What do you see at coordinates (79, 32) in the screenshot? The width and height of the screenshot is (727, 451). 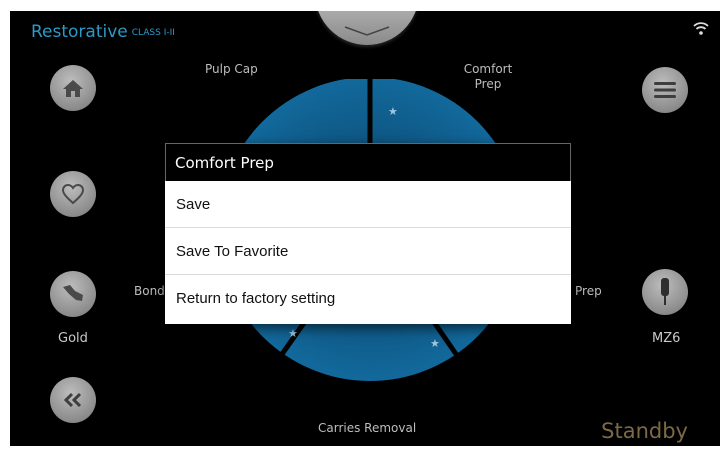 I see `procedure-title: Restorative` at bounding box center [79, 32].